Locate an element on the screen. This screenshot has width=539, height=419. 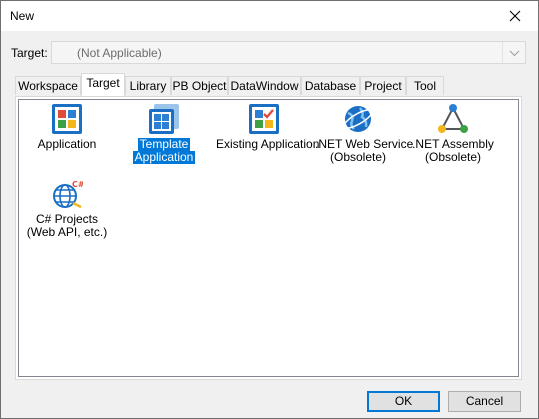
close-icon is located at coordinates (515, 16).